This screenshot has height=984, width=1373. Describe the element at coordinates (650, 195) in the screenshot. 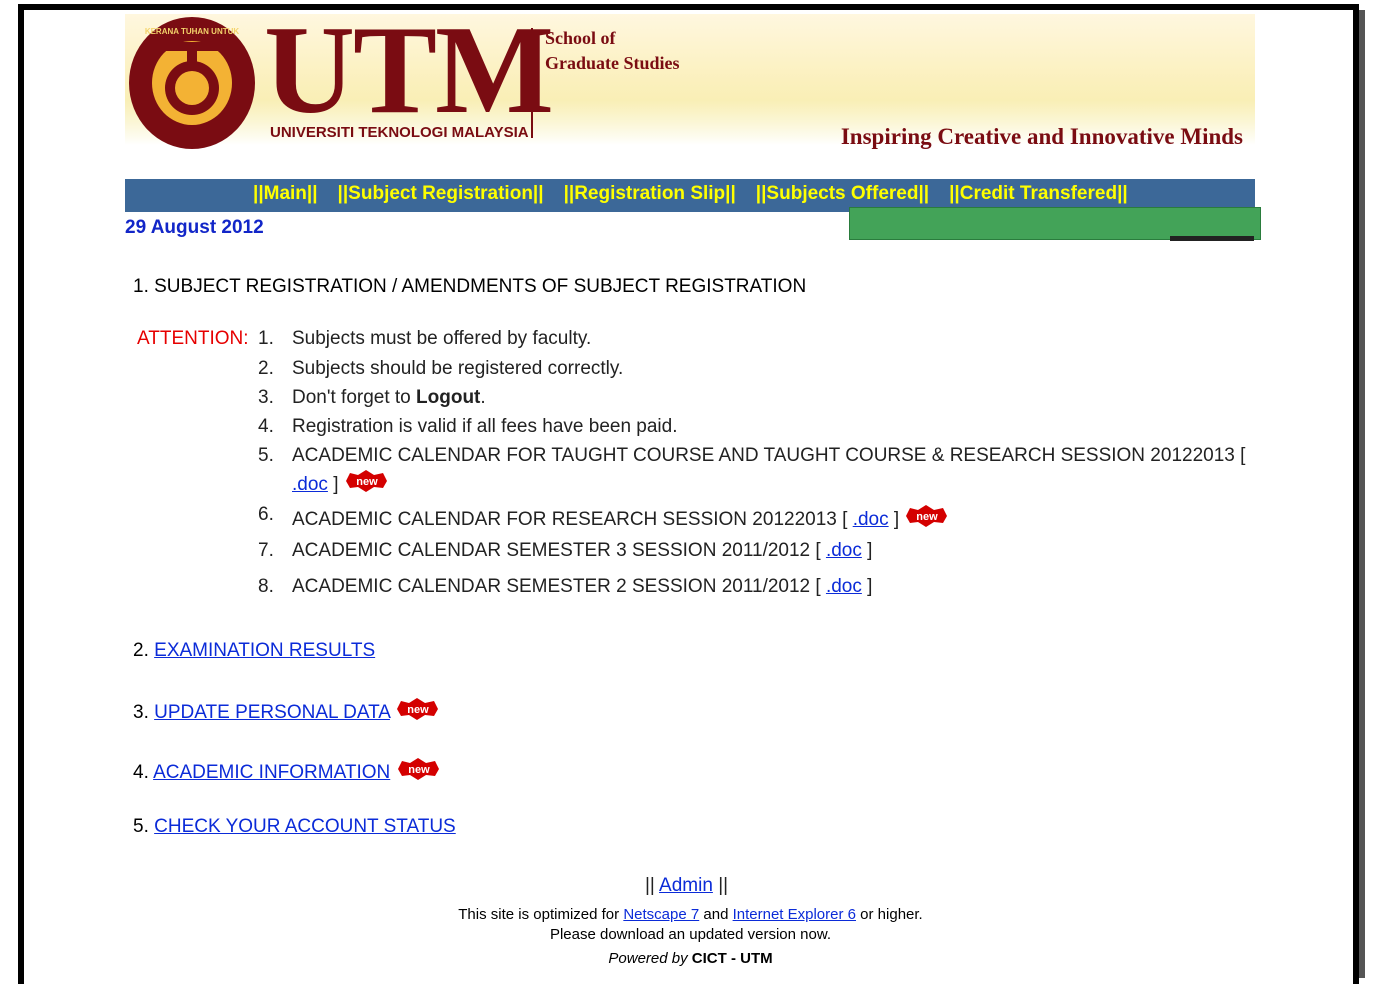

I see `nav-item-registration-slip: ||Registration Slip||` at that location.